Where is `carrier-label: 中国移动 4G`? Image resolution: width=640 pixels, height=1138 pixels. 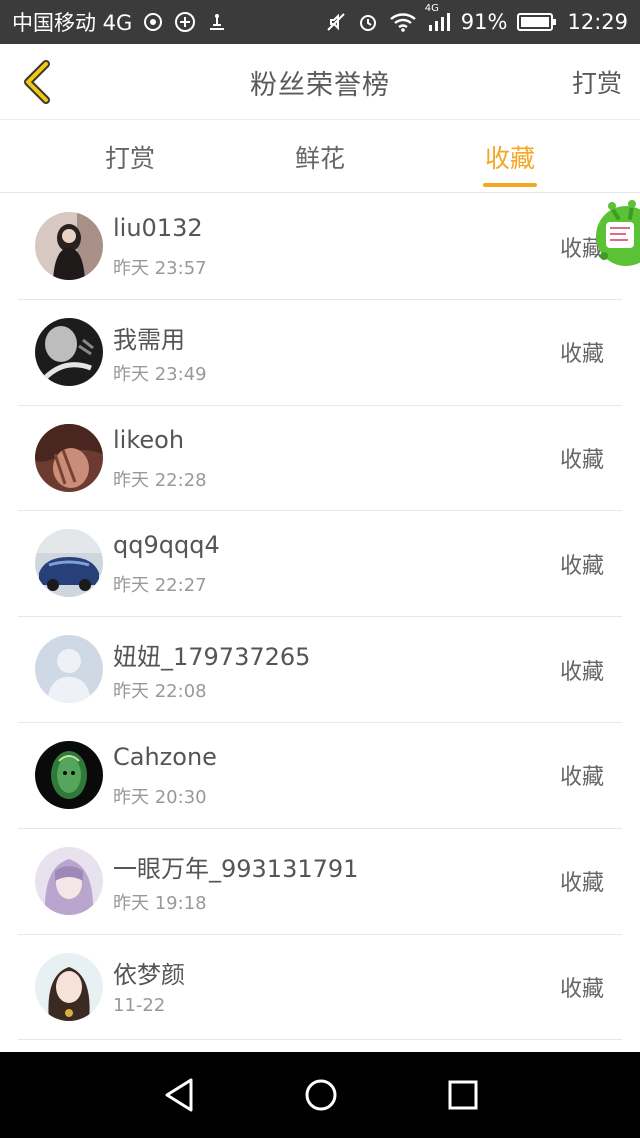
carrier-label: 中国移动 4G is located at coordinates (72, 23).